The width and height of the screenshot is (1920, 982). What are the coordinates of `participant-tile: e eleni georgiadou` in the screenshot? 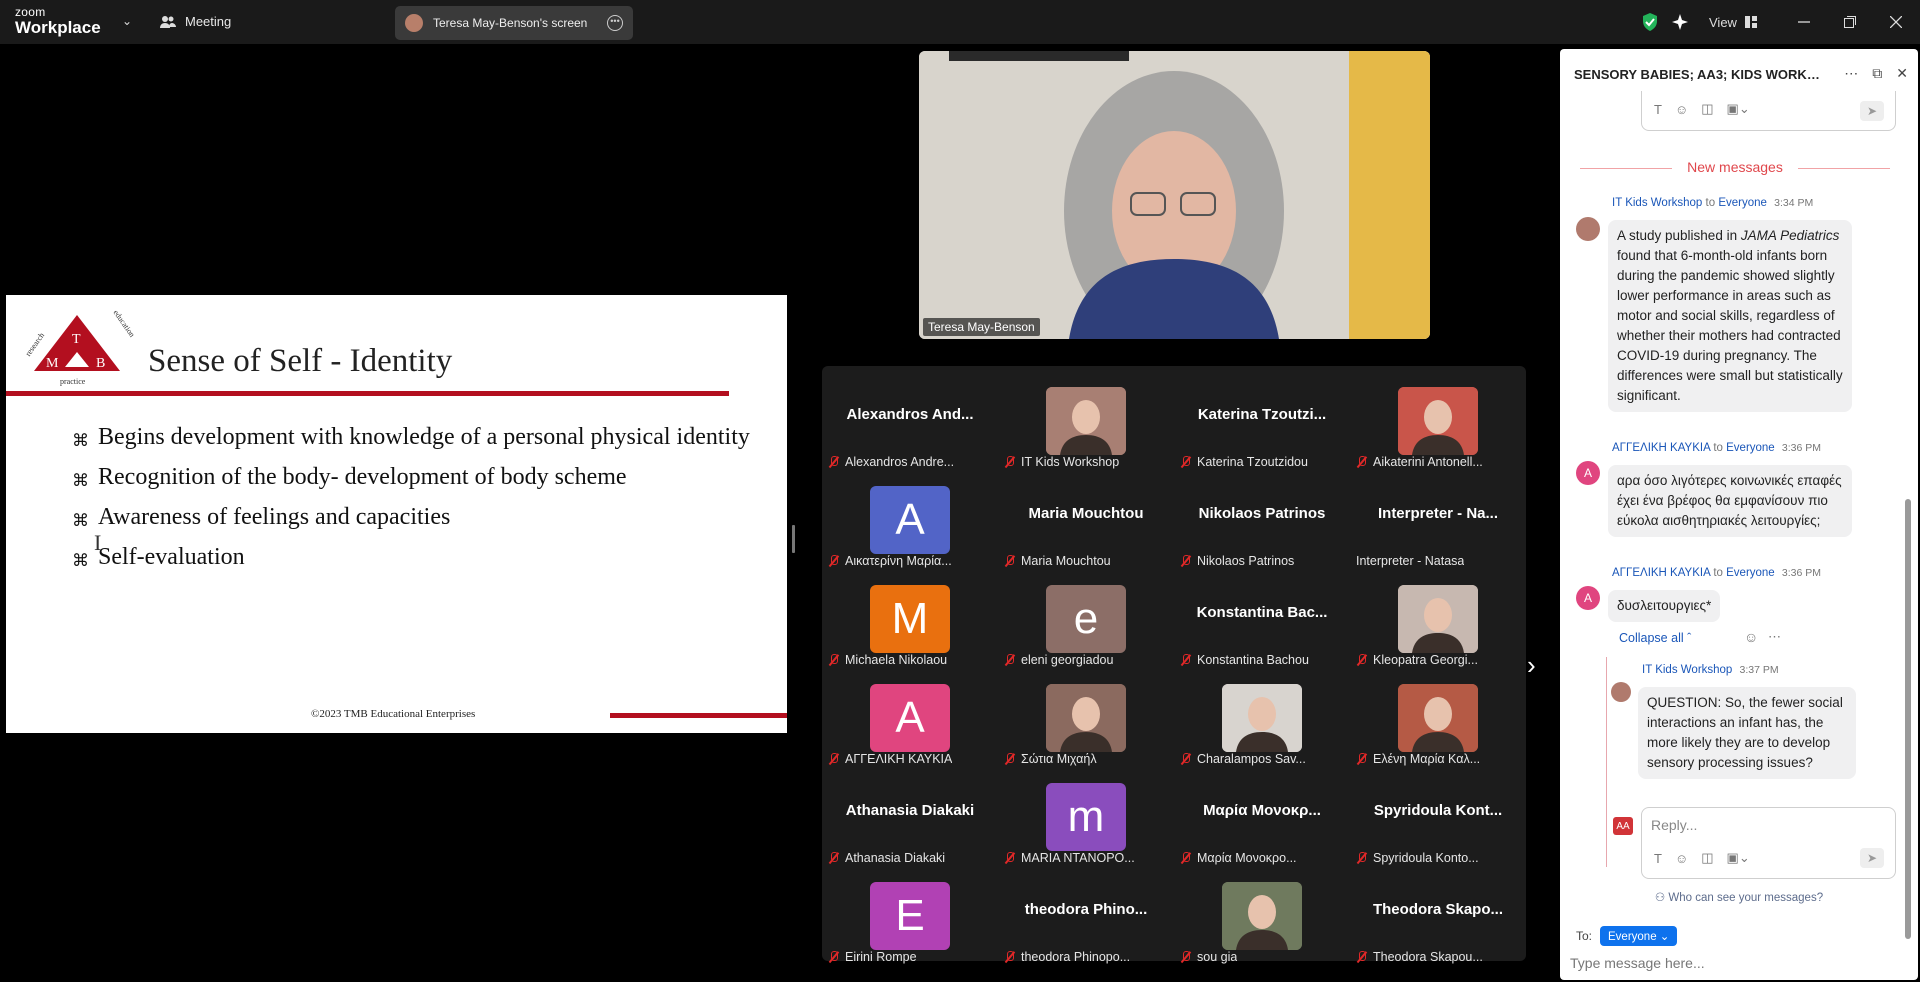 It's located at (1086, 623).